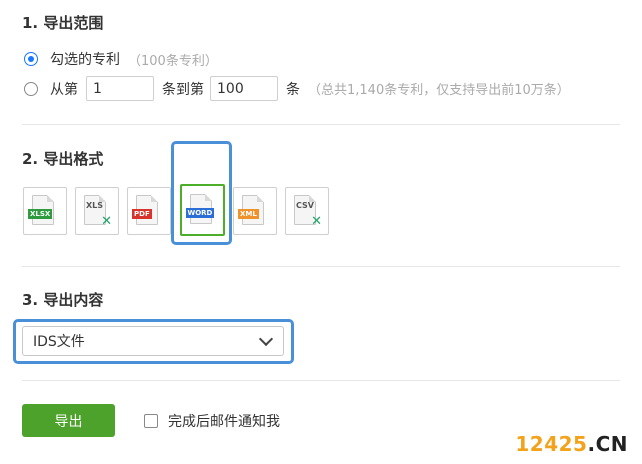 The height and width of the screenshot is (464, 642). Describe the element at coordinates (266, 339) in the screenshot. I see `chevron-down-icon` at that location.